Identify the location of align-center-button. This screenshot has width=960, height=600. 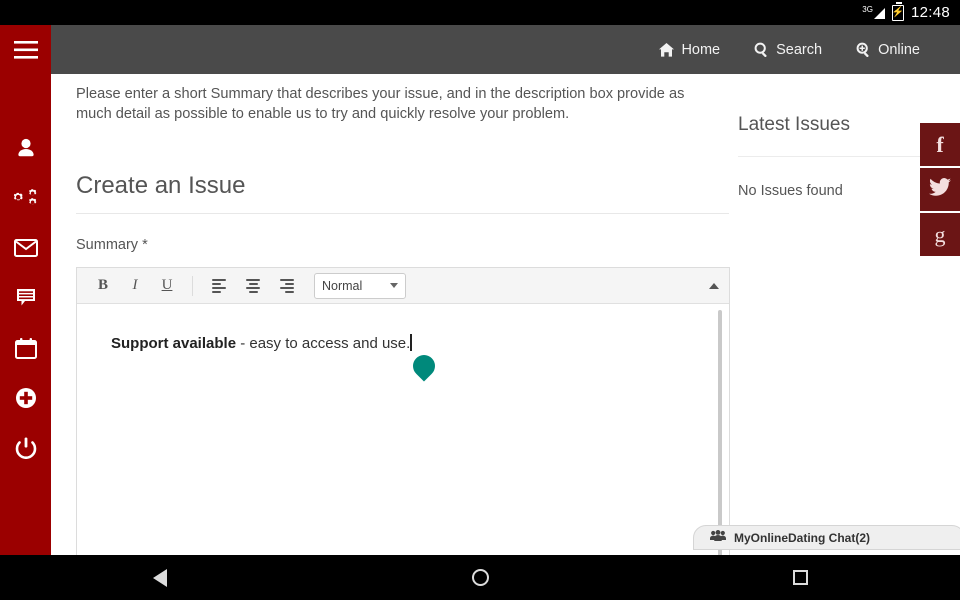
(253, 285).